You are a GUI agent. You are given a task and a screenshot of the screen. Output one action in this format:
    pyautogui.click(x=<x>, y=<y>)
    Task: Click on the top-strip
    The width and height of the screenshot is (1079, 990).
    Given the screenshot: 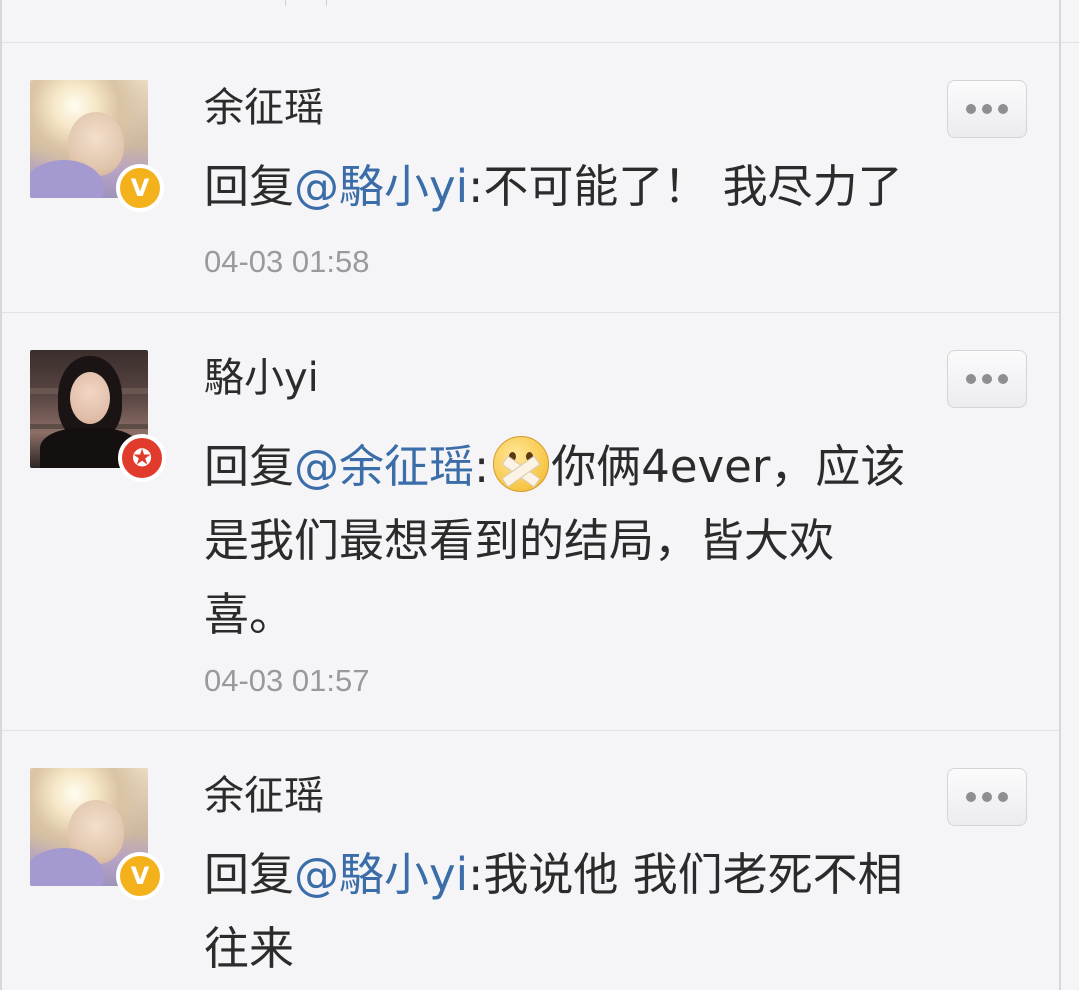 What is the action you would take?
    pyautogui.click(x=539, y=21)
    